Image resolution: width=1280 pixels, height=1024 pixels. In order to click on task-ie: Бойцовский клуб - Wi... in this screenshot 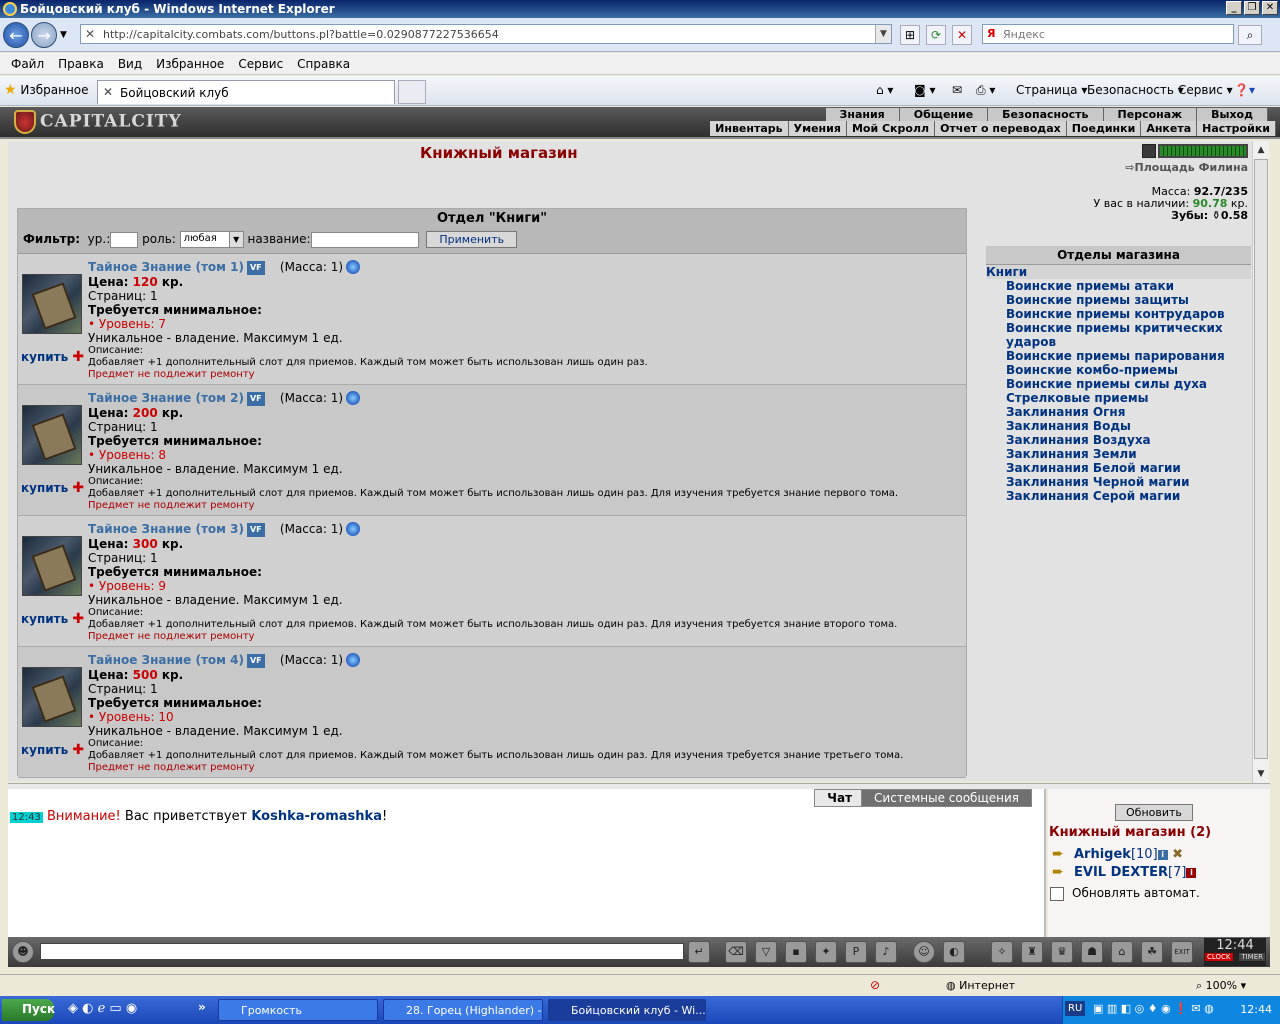, I will do `click(627, 1010)`.